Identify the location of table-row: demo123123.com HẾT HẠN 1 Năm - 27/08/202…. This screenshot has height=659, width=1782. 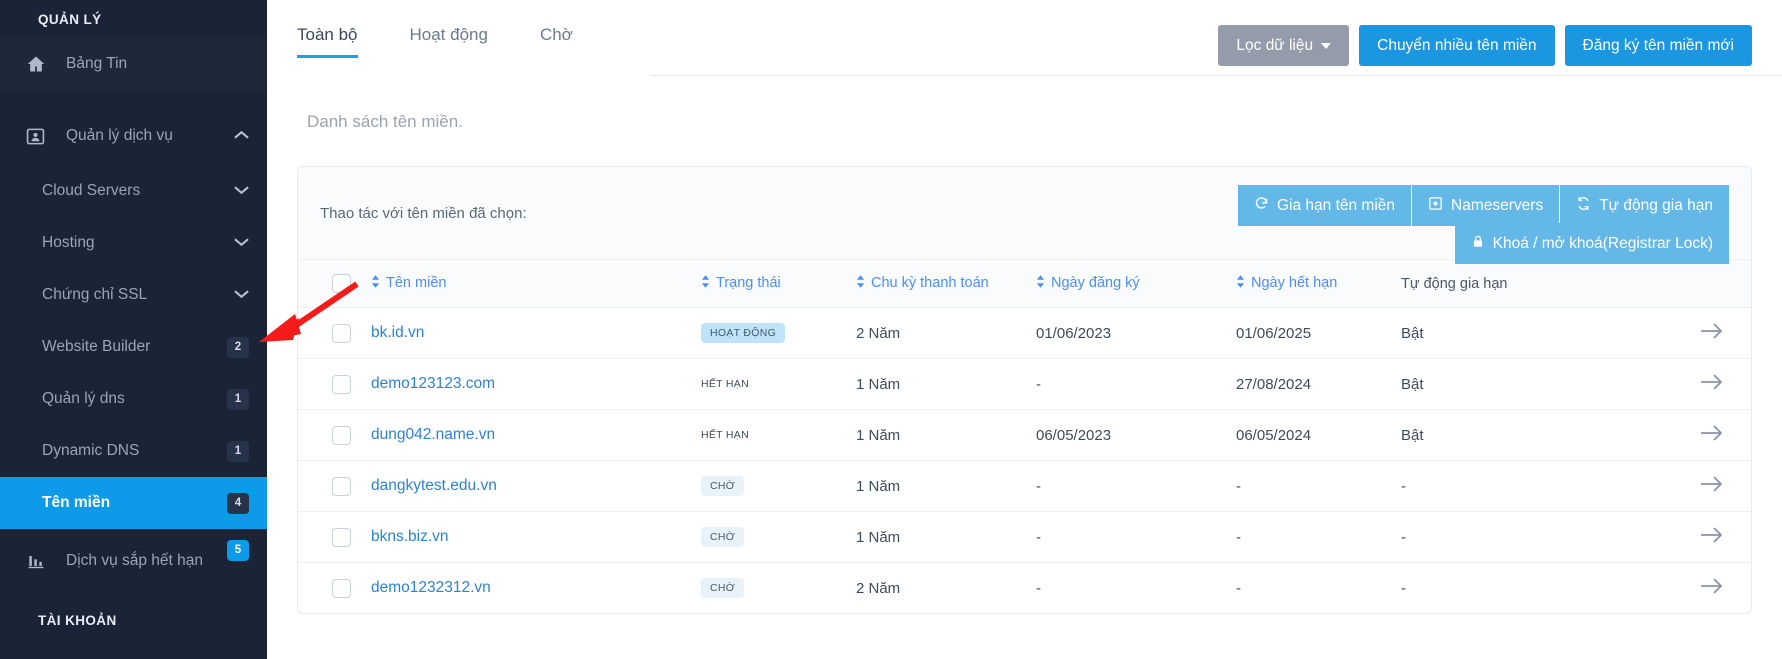
(1024, 384).